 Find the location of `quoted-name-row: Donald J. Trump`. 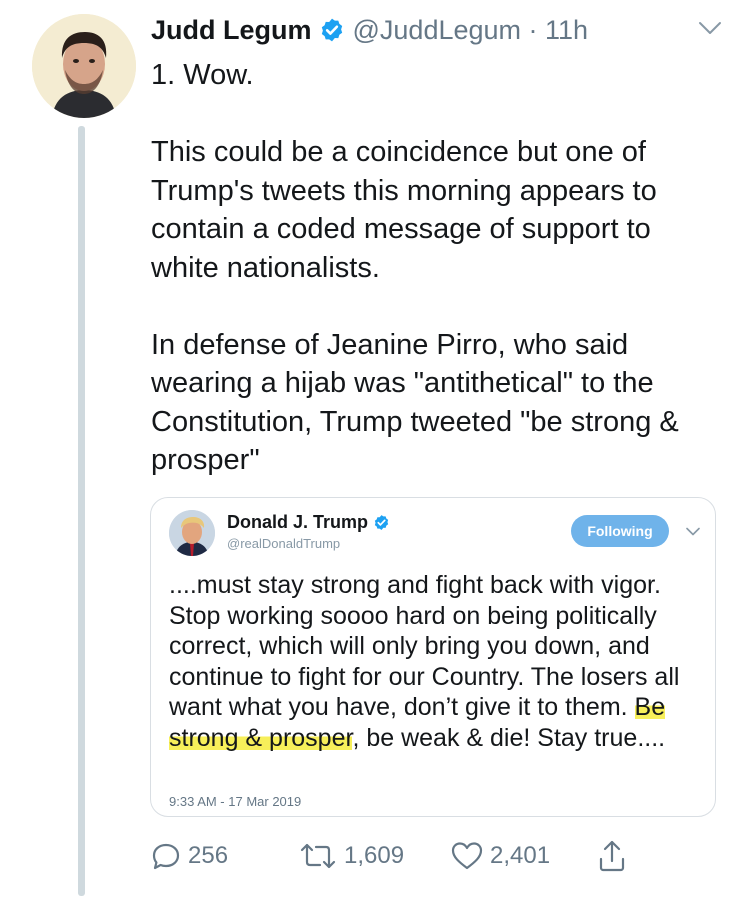

quoted-name-row: Donald J. Trump is located at coordinates (308, 522).